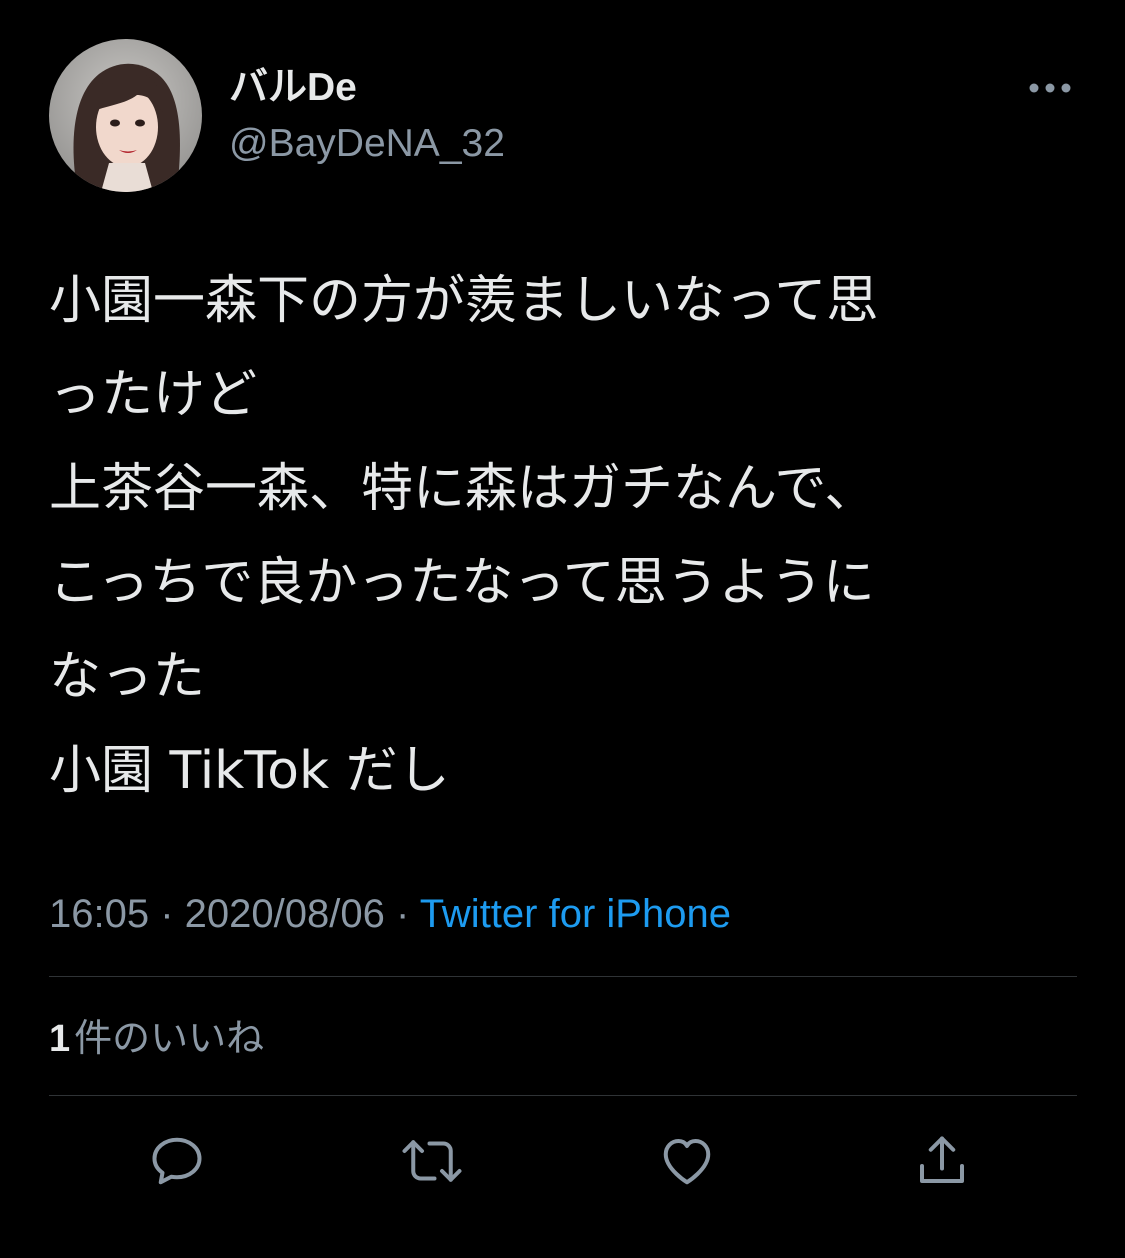 The width and height of the screenshot is (1125, 1258). I want to click on tweet-text-line: 小園一森下の方が羨ましいなって思, so click(464, 301).